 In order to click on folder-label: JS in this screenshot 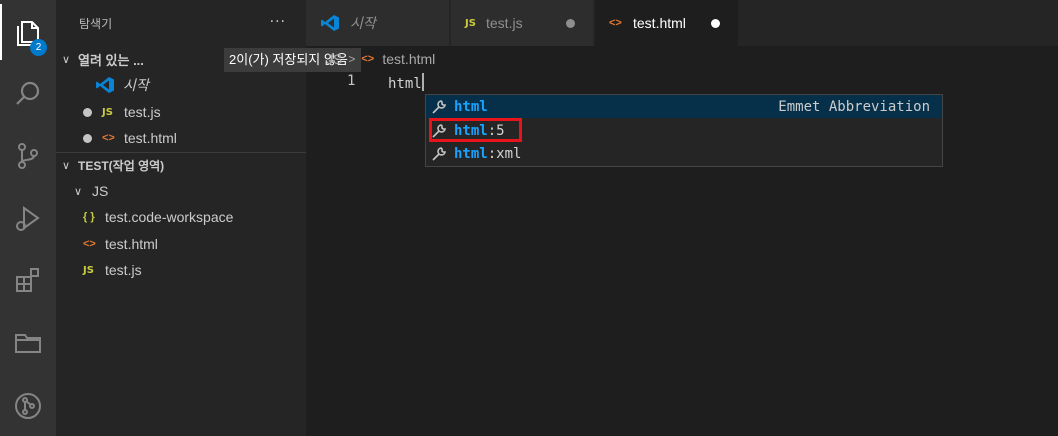, I will do `click(100, 191)`.